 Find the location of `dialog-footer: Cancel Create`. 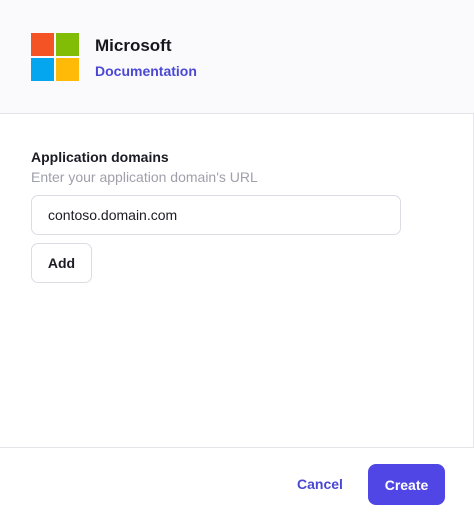

dialog-footer: Cancel Create is located at coordinates (237, 482).